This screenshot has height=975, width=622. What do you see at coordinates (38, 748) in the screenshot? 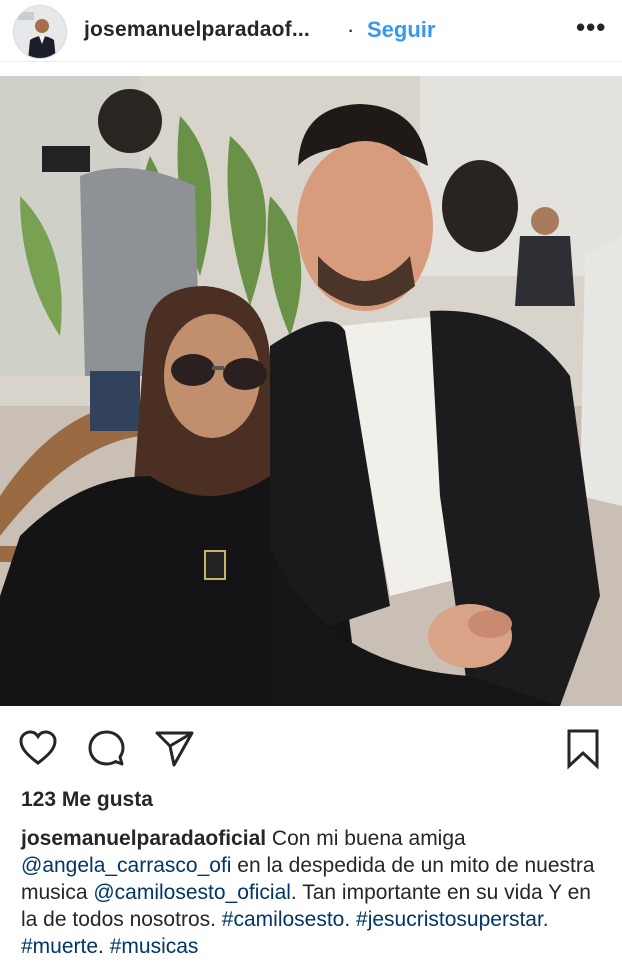
I see `heart-icon` at bounding box center [38, 748].